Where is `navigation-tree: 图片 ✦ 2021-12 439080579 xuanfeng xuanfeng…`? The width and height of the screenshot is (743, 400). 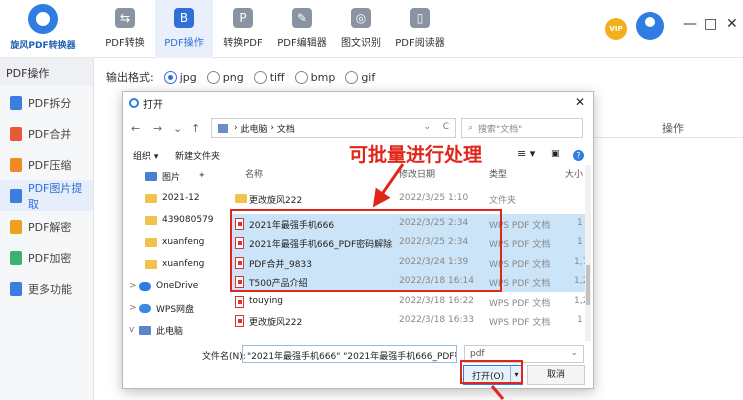
navigation-tree: 图片 ✦ 2021-12 439080579 xuanfeng xuanfeng… is located at coordinates (173, 253).